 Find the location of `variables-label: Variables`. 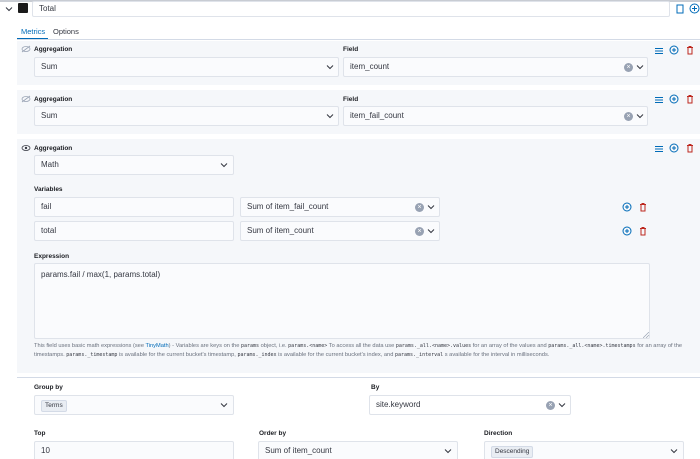

variables-label: Variables is located at coordinates (48, 189).